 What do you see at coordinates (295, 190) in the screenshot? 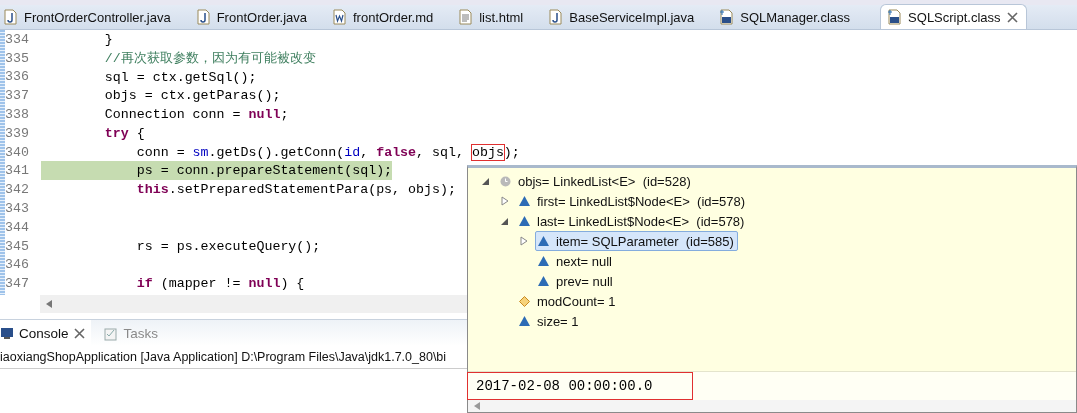
I see `code-line: this.setPreparedStatementPara(ps, objs);` at bounding box center [295, 190].